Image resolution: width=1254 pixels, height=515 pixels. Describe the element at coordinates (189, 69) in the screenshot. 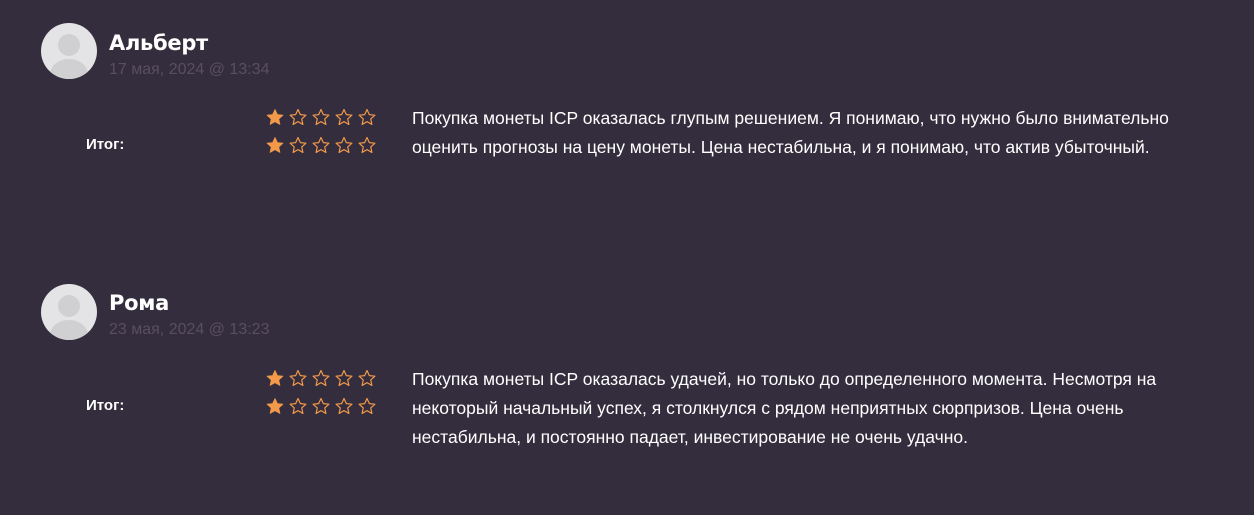

I see `review-date: 17 мая, 2024 @ 13:34` at that location.